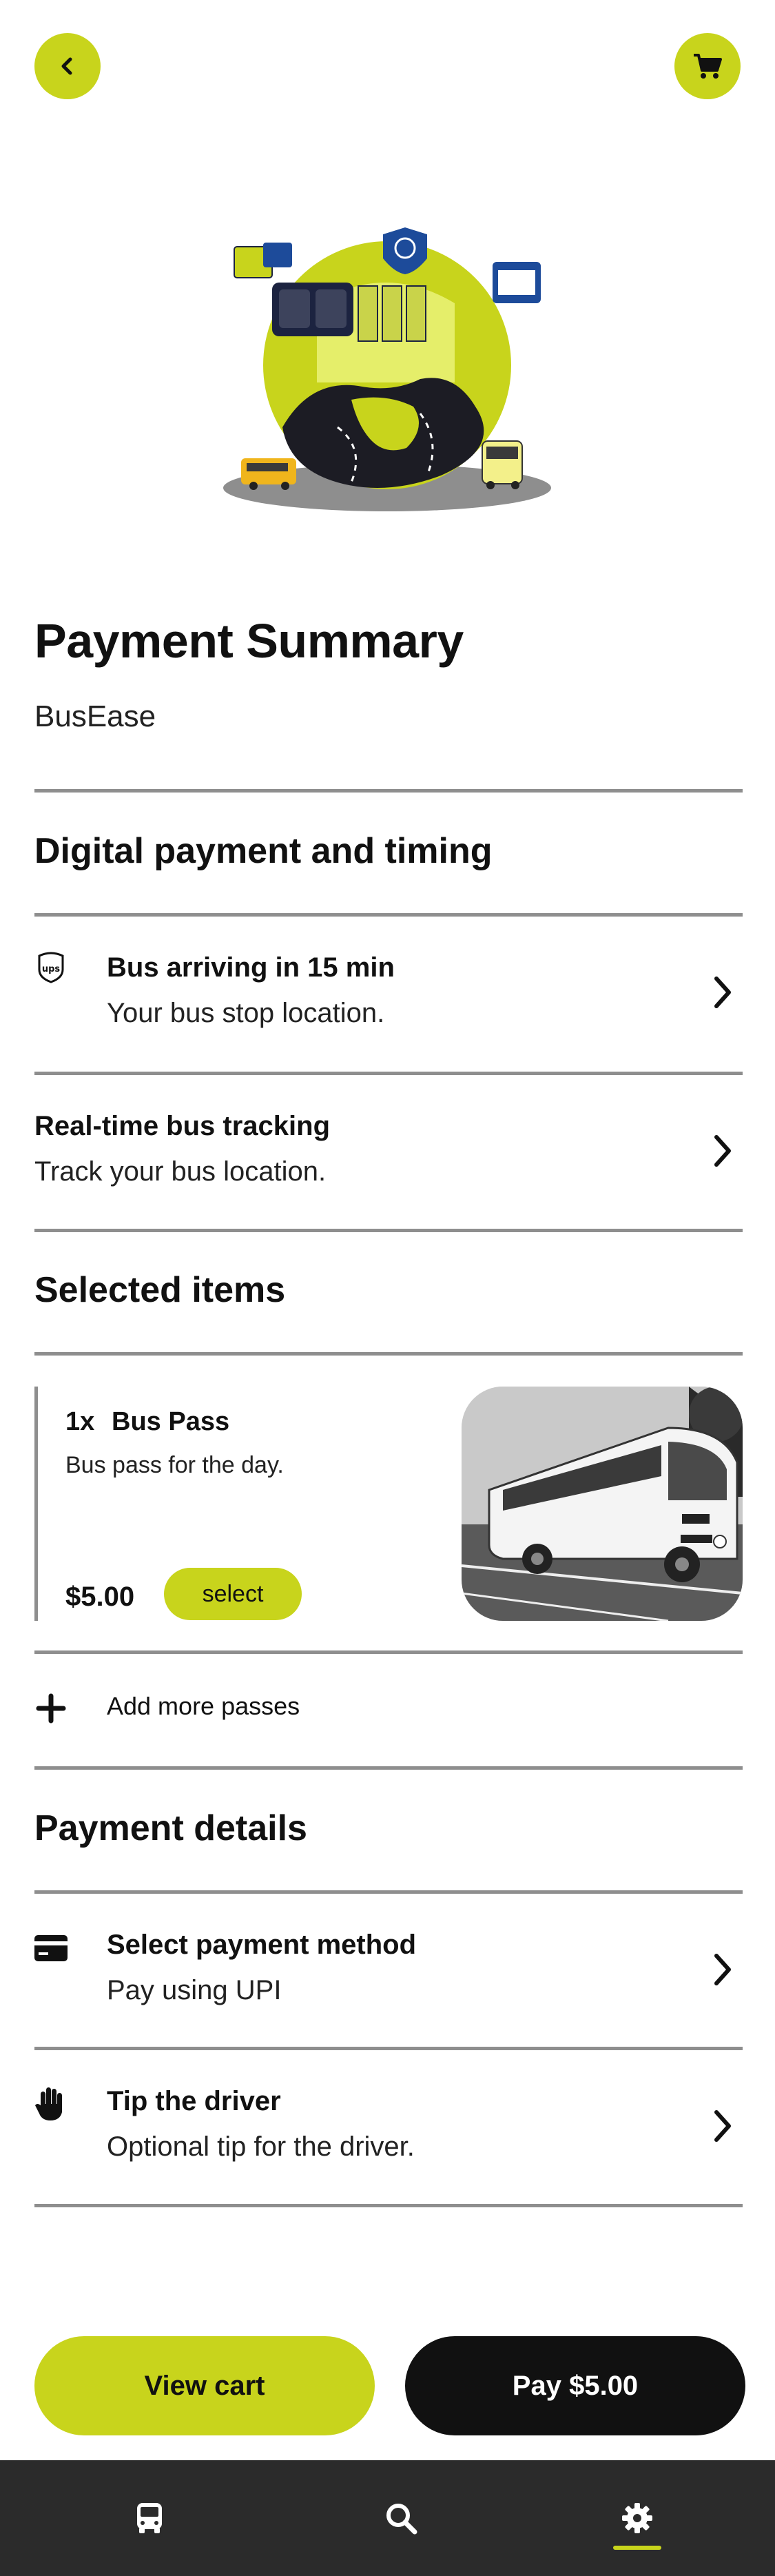 This screenshot has height=2576, width=775. What do you see at coordinates (194, 2101) in the screenshot?
I see `tip-driver-title: Tip the driver` at bounding box center [194, 2101].